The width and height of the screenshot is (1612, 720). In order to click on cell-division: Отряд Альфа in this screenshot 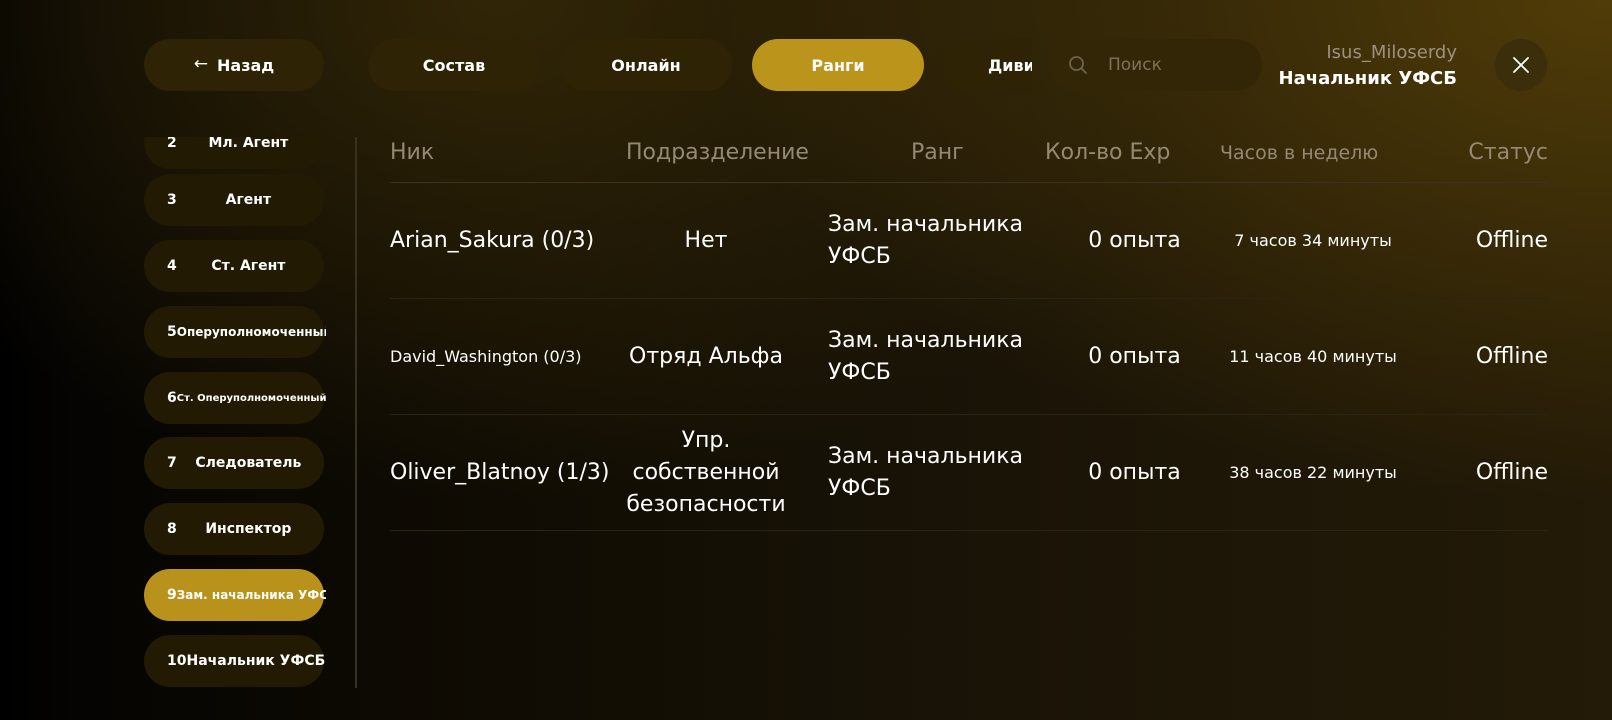, I will do `click(706, 356)`.